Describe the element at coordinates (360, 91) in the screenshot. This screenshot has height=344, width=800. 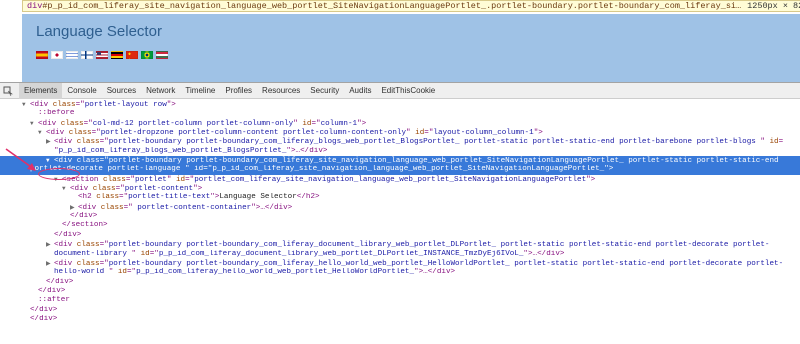
I see `tab-audits: Audits` at that location.